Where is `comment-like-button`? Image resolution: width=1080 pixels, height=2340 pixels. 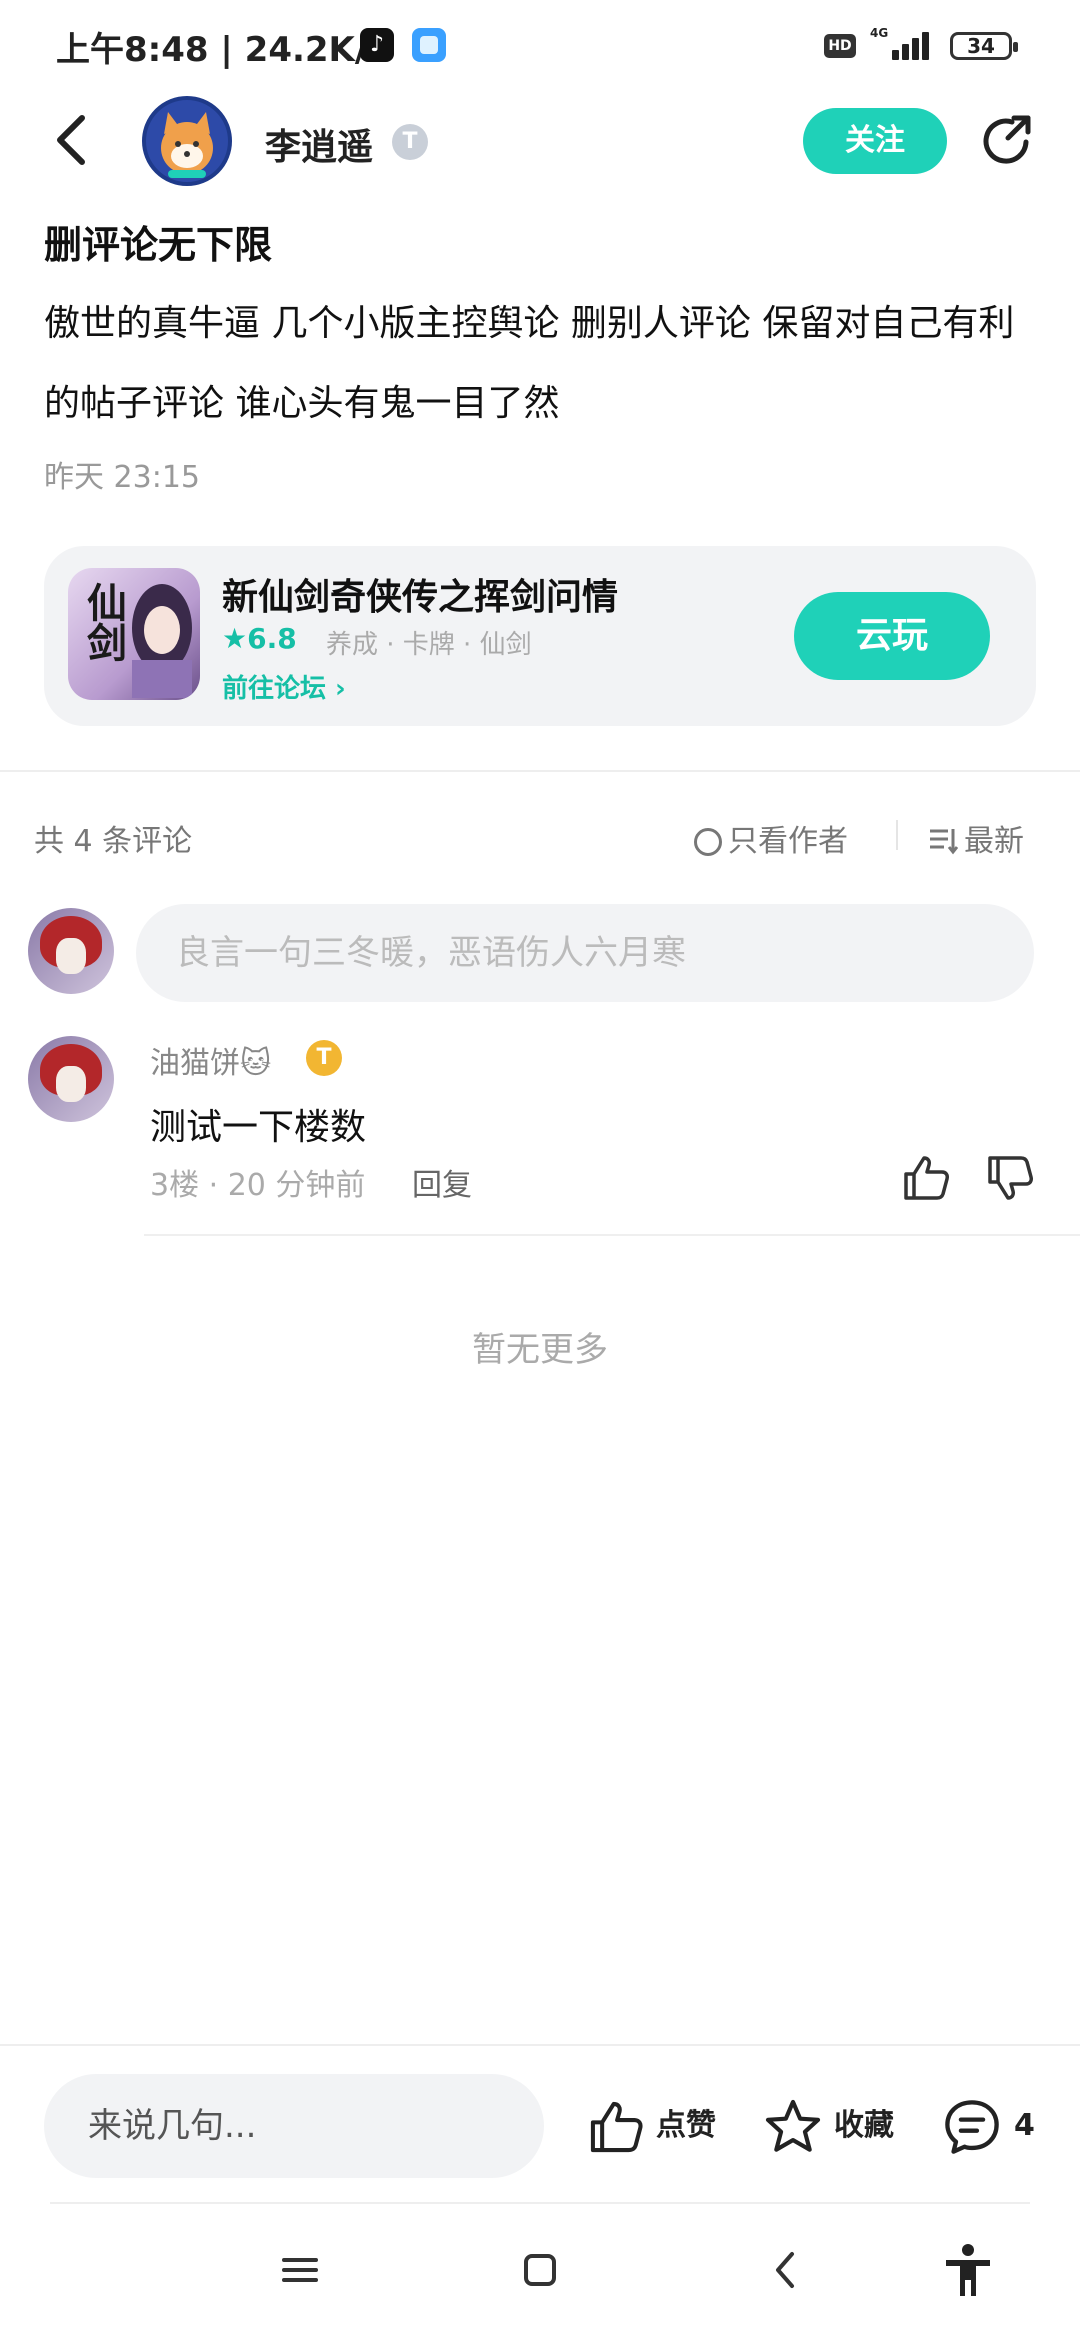
comment-like-button is located at coordinates (926, 1178).